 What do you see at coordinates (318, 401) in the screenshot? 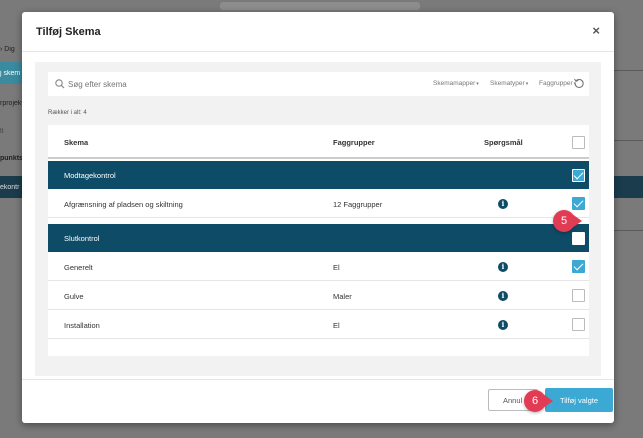
I see `modal-footer: Annul Tilføj valgte 6` at bounding box center [318, 401].